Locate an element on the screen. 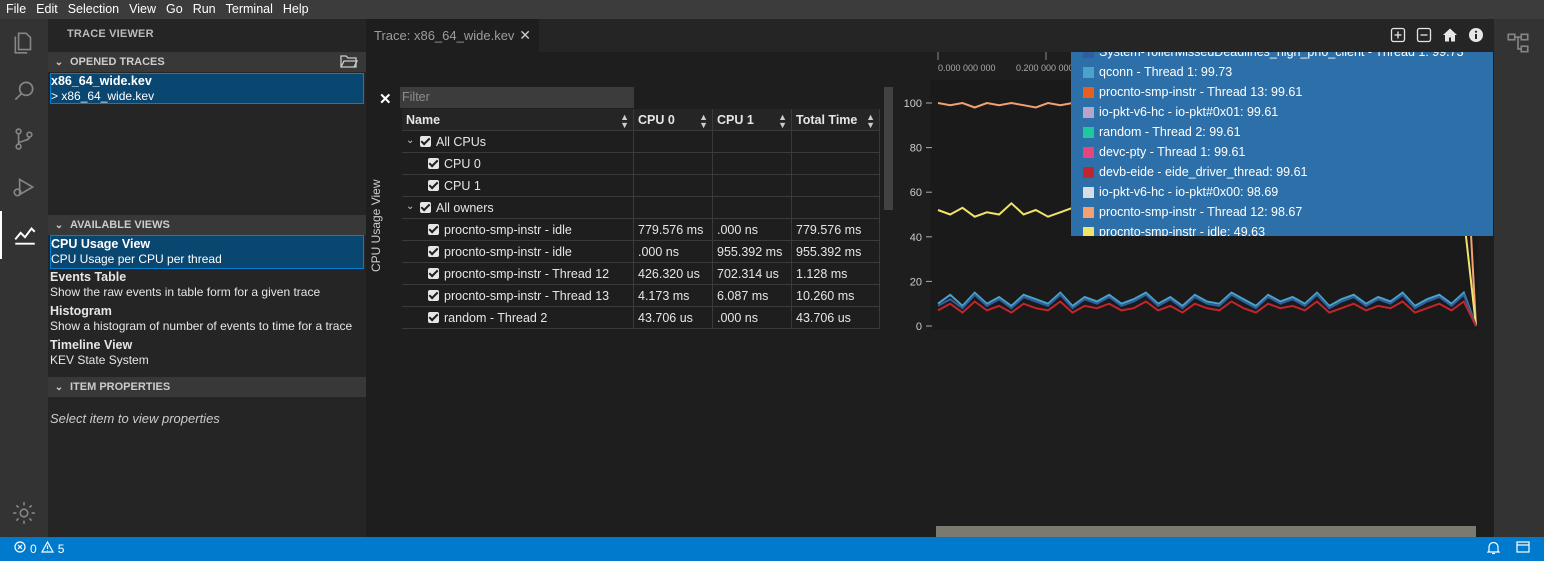 The image size is (1544, 561). editor-tab-bar: Trace: x86_64_wide.kev ✕ is located at coordinates (930, 35).